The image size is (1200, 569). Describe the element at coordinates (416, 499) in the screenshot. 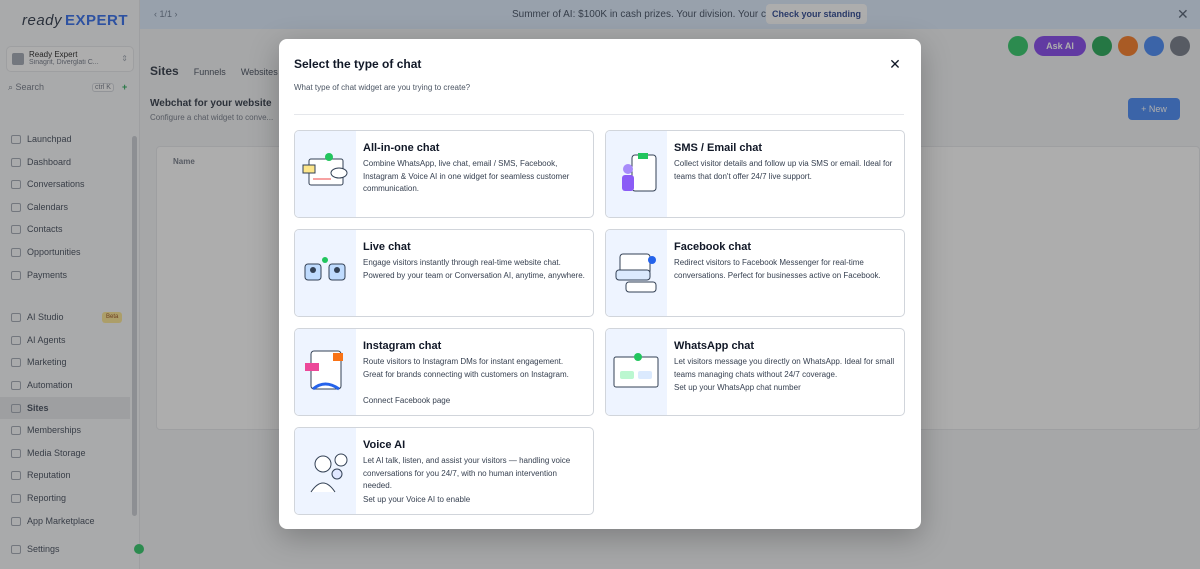

I see `voice-ai-setup-link: Set up your Voice AI to enable` at that location.